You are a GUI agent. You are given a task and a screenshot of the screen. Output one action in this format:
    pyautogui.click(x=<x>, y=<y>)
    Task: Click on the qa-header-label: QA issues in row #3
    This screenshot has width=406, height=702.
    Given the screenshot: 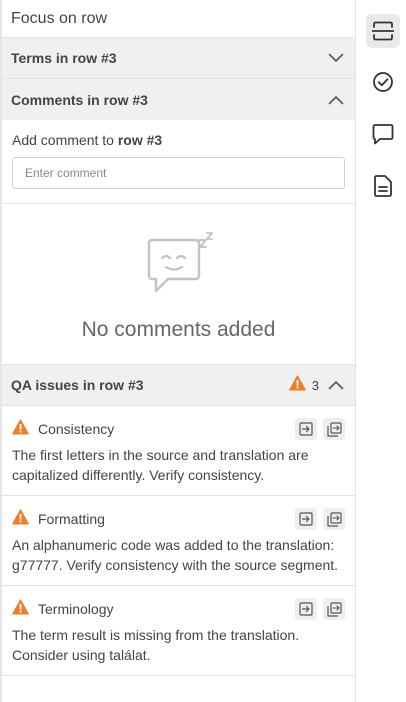 What is the action you would take?
    pyautogui.click(x=77, y=385)
    